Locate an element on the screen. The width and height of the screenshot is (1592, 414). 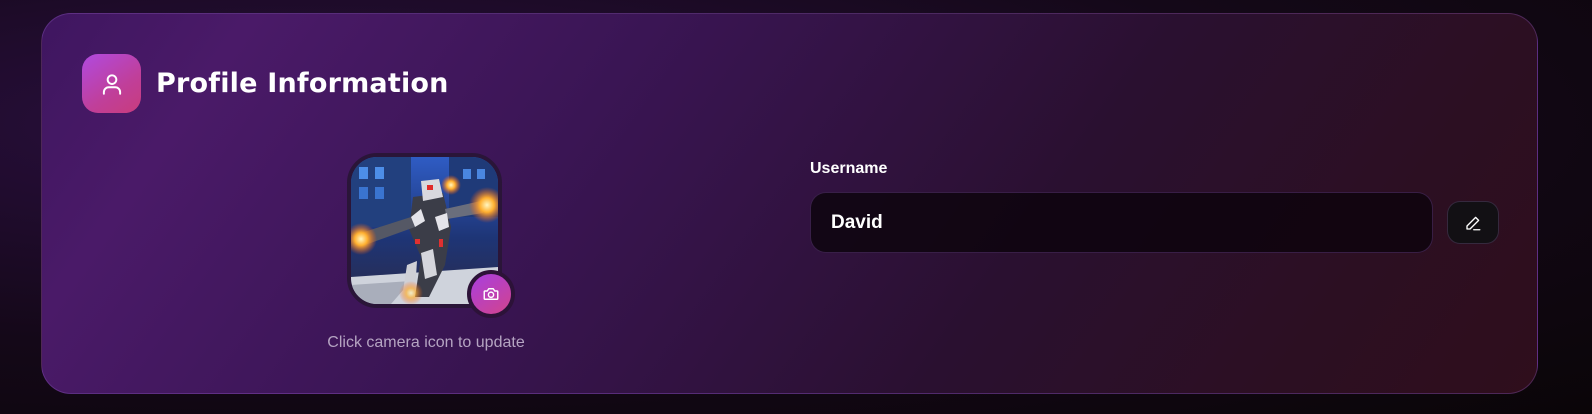
username-label: Username is located at coordinates (849, 168).